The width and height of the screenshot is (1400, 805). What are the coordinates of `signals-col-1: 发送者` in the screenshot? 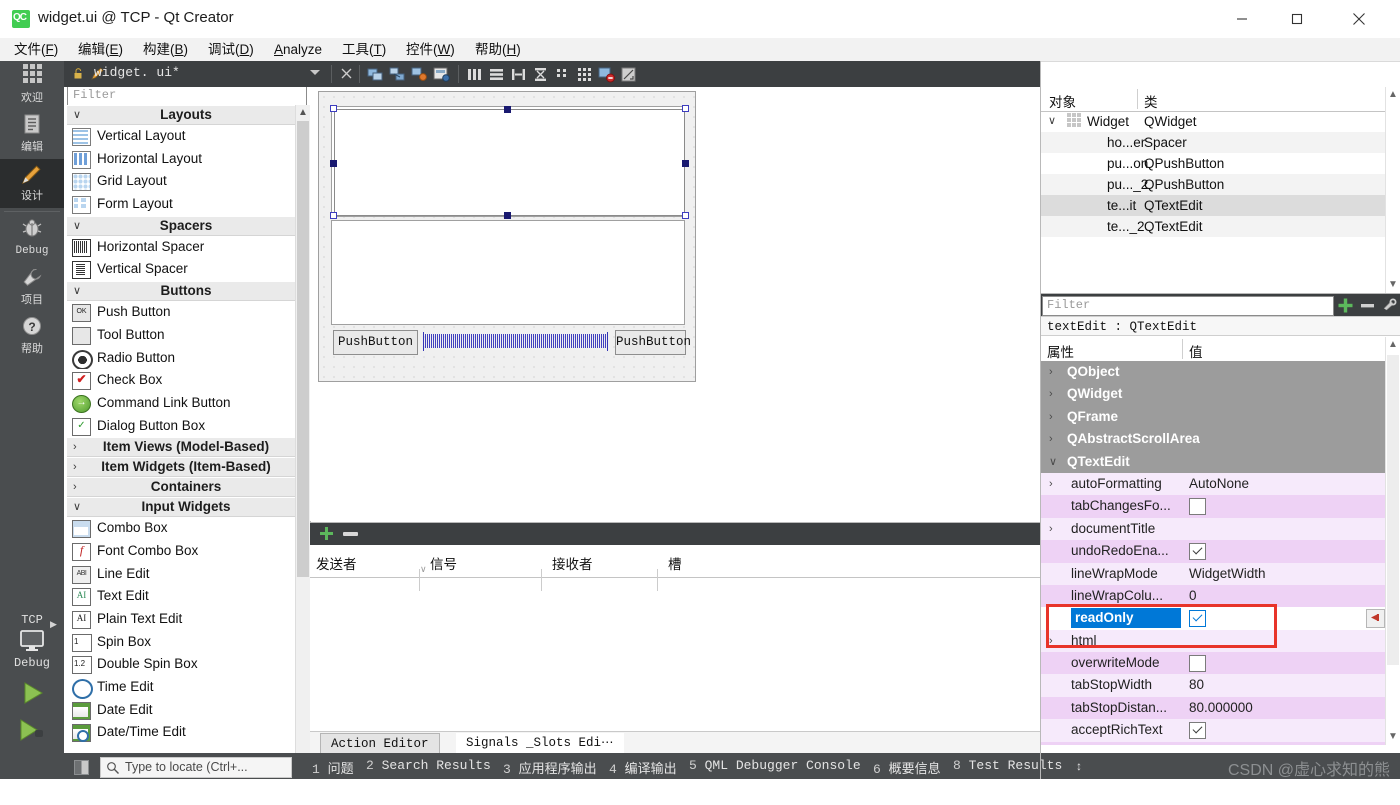 It's located at (336, 563).